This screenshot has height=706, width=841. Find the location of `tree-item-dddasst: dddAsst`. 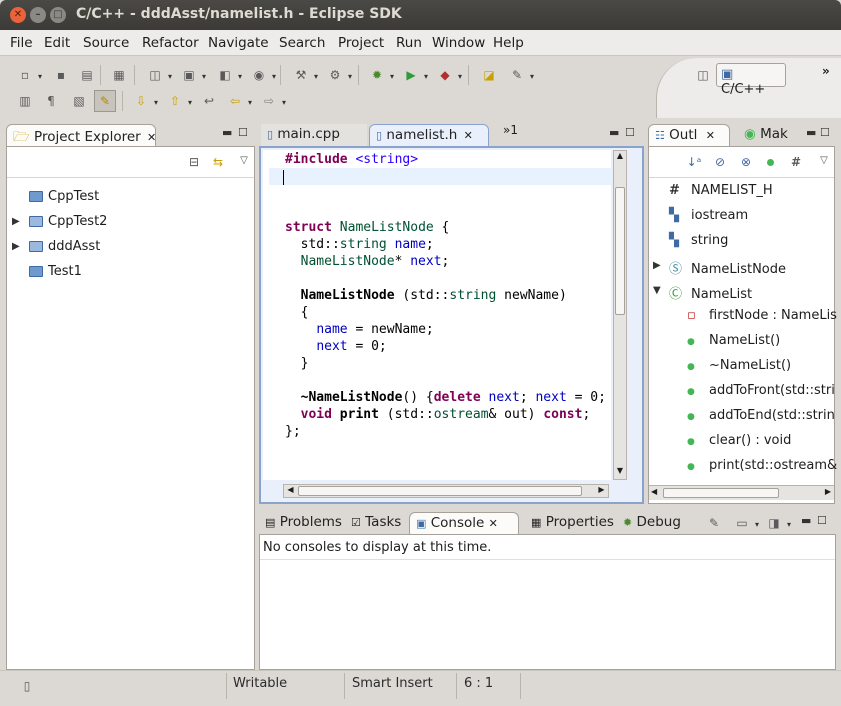

tree-item-dddasst: dddAsst is located at coordinates (64, 246).